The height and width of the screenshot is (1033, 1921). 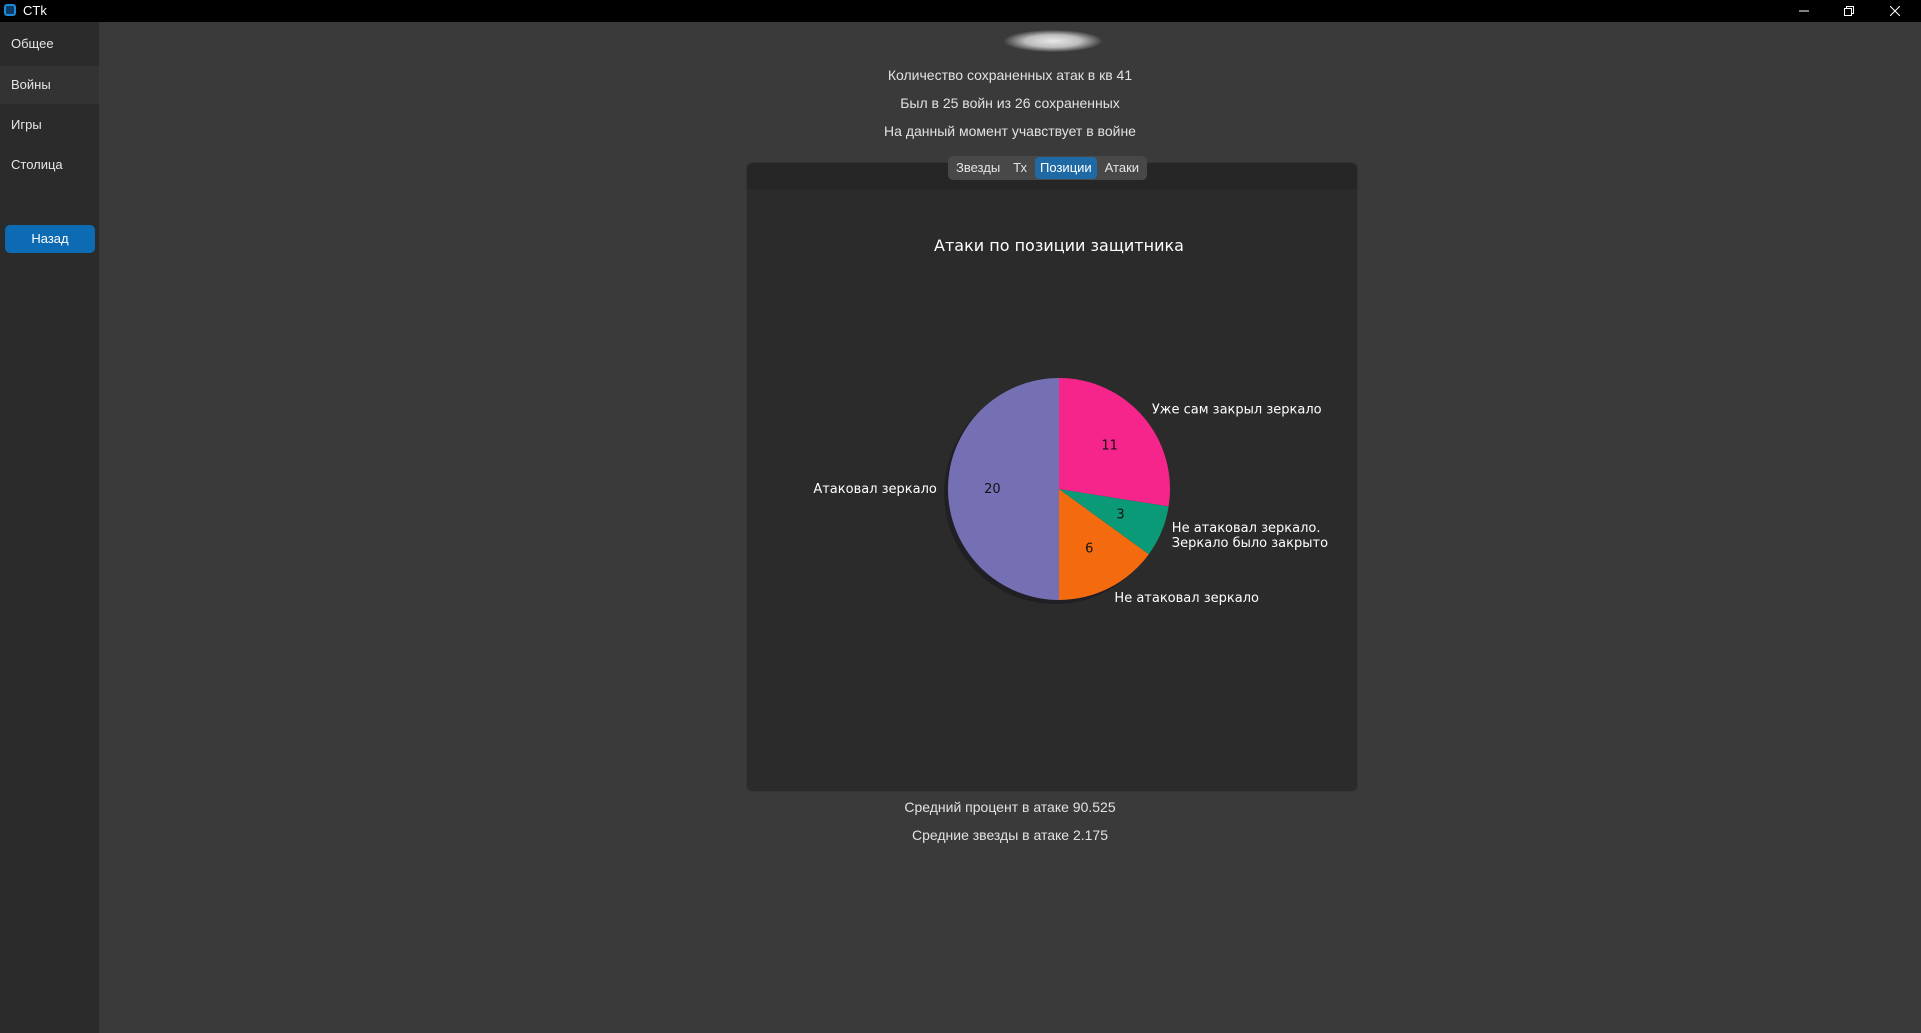 I want to click on slice-value-label: 3, so click(x=1120, y=514).